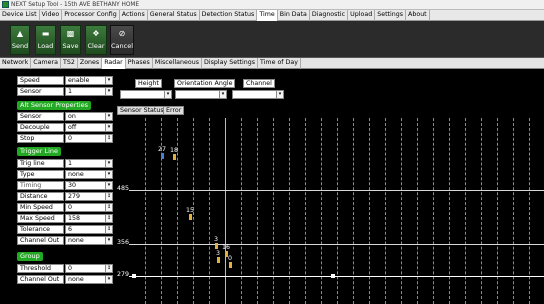  What do you see at coordinates (174, 110) in the screenshot?
I see `error-tab: Error` at bounding box center [174, 110].